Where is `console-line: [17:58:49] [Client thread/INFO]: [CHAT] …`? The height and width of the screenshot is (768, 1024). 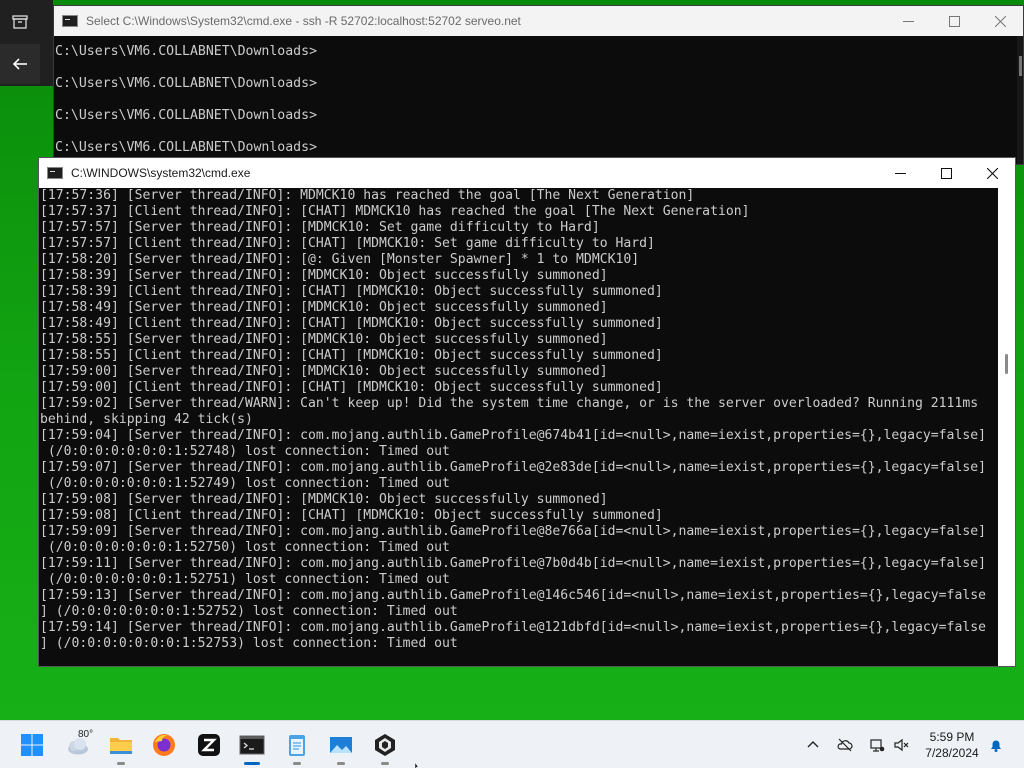 console-line: [17:58:49] [Client thread/INFO]: [CHAT] … is located at coordinates (351, 323).